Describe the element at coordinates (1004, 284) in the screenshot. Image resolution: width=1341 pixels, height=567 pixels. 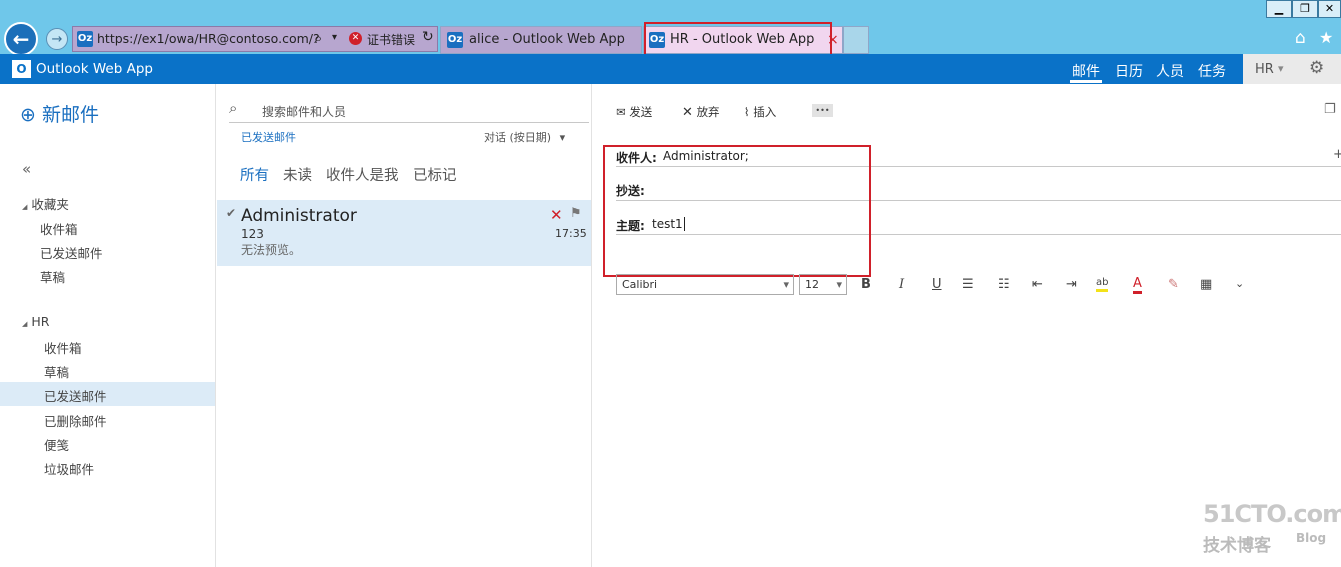
I see `numbering-button: ☷` at that location.